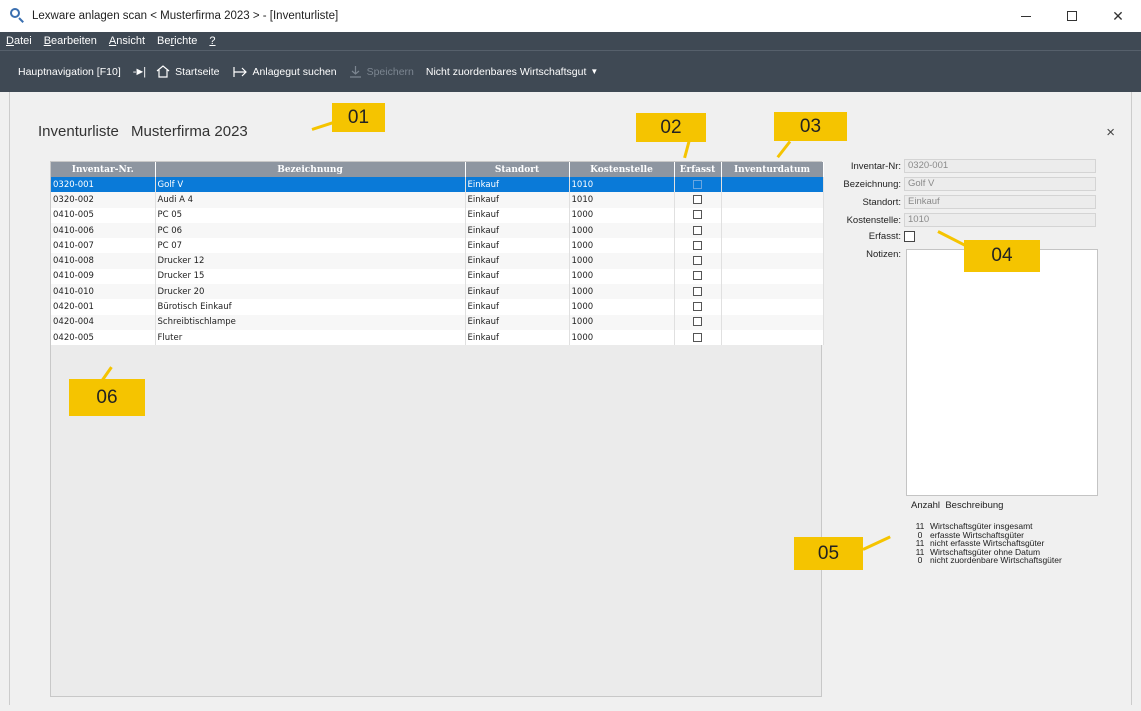  Describe the element at coordinates (310, 200) in the screenshot. I see `cell-bezeichnung: Audi A 4` at that location.